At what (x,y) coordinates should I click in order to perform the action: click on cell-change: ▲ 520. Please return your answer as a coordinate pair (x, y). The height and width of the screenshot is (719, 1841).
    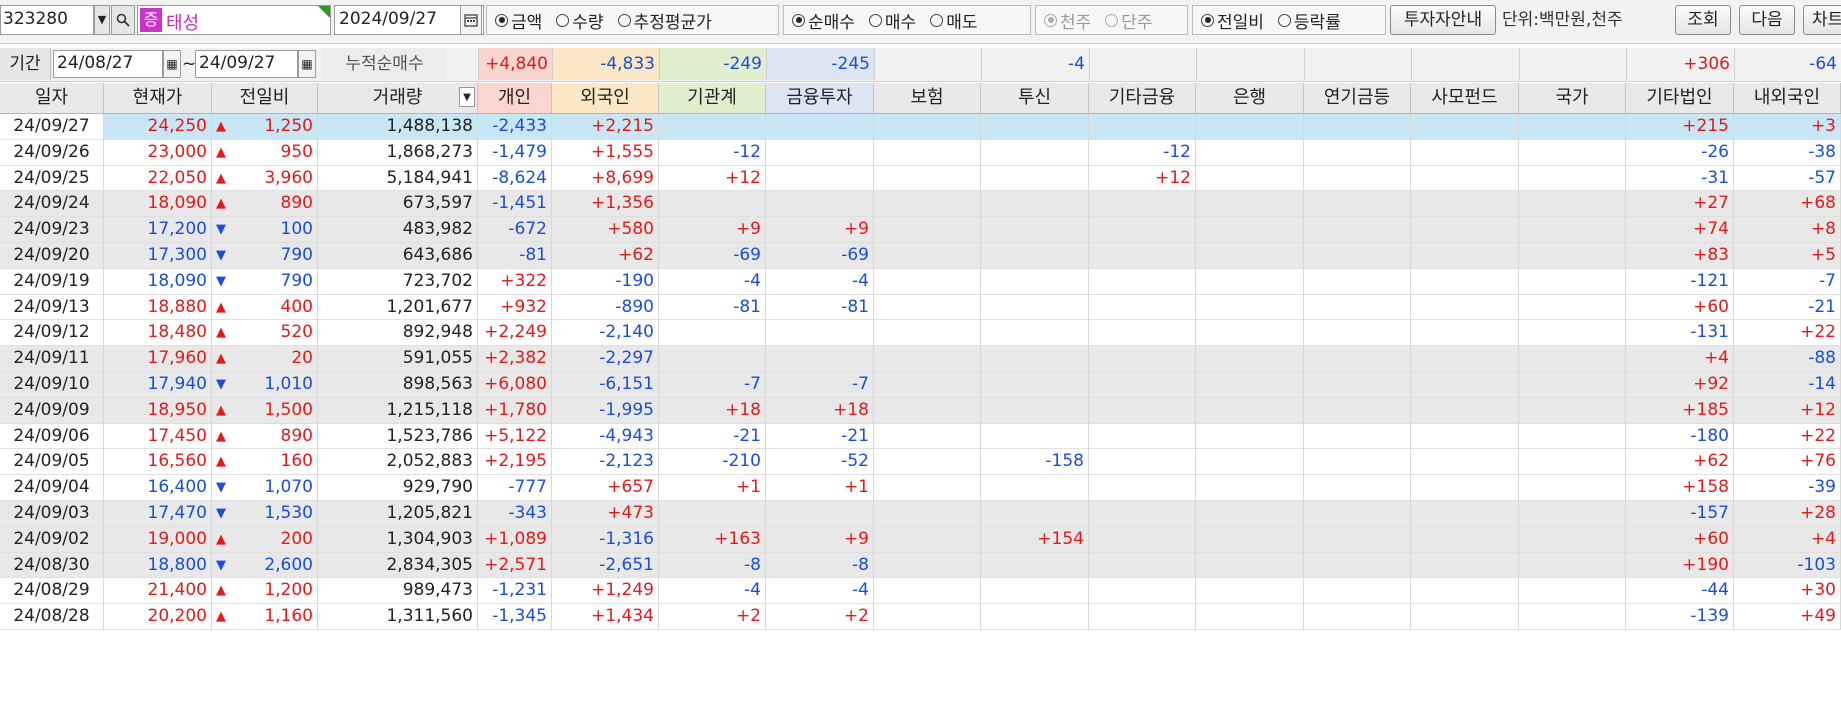
    Looking at the image, I should click on (265, 333).